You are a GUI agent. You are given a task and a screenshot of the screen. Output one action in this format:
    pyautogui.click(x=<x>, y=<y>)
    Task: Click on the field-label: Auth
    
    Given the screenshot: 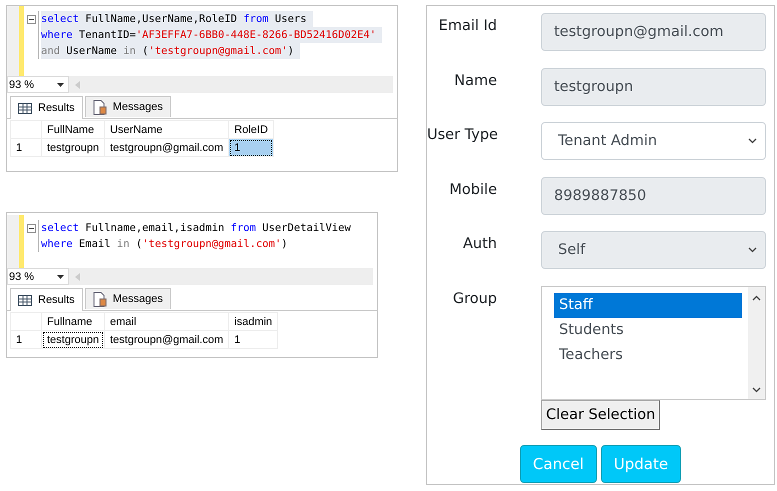 What is the action you would take?
    pyautogui.click(x=479, y=244)
    